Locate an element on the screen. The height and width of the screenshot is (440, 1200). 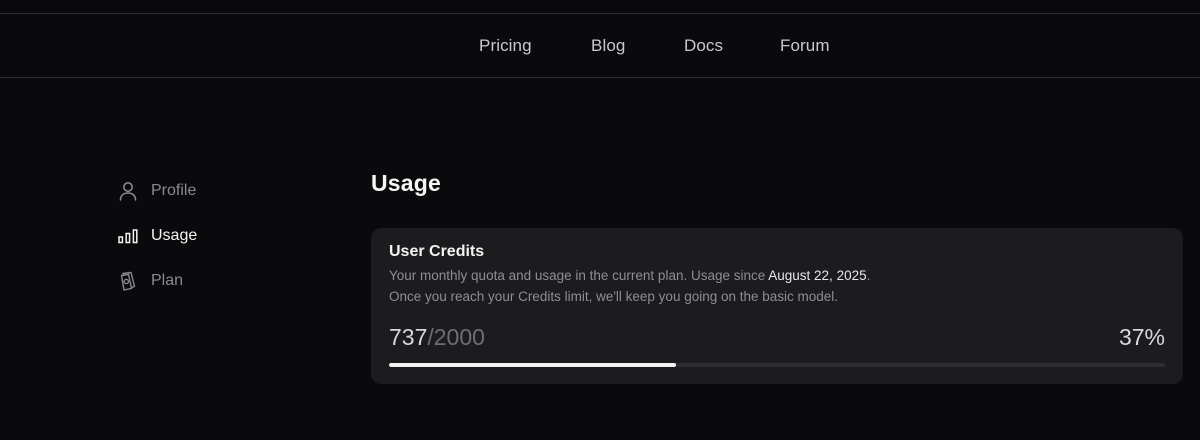
nav-link-blog: Blog is located at coordinates (608, 46).